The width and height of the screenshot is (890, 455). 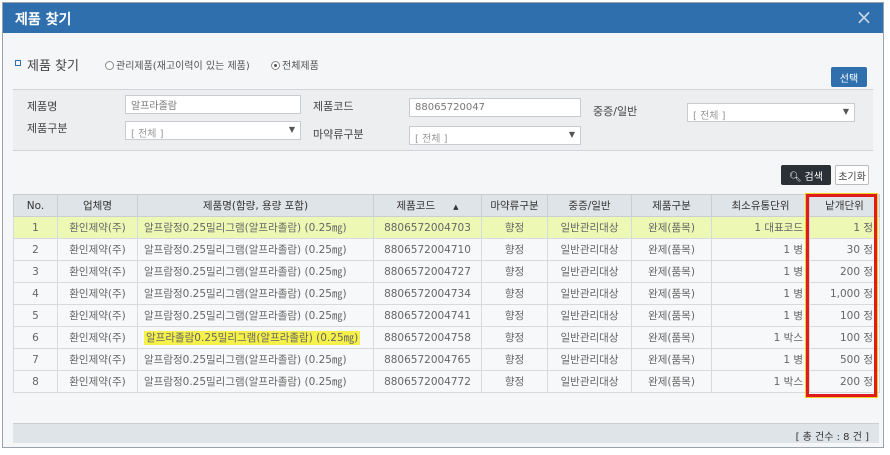 I want to click on cell-product-code: 8806572004758, so click(x=427, y=337).